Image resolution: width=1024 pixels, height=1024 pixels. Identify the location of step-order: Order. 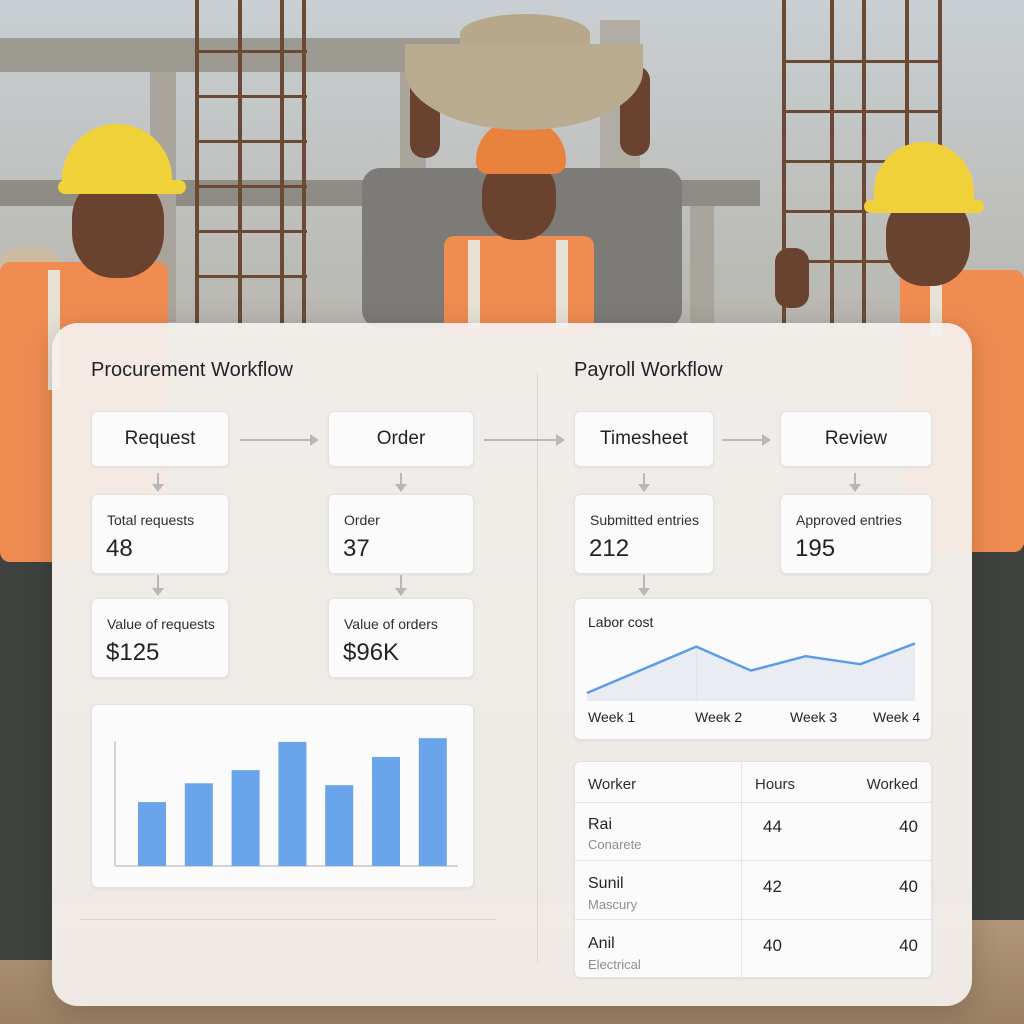
(401, 439).